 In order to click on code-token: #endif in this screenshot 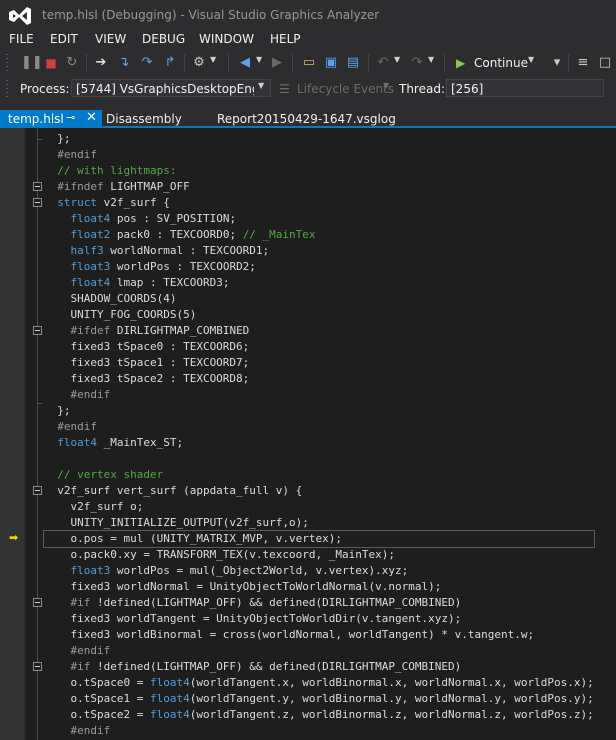, I will do `click(77, 730)`.